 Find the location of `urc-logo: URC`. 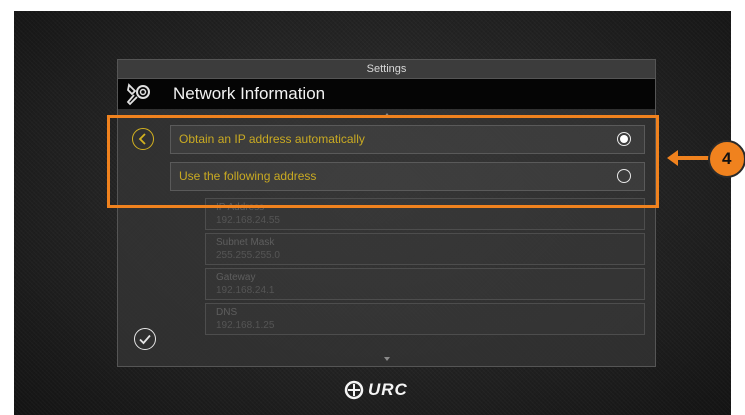

urc-logo: URC is located at coordinates (387, 390).